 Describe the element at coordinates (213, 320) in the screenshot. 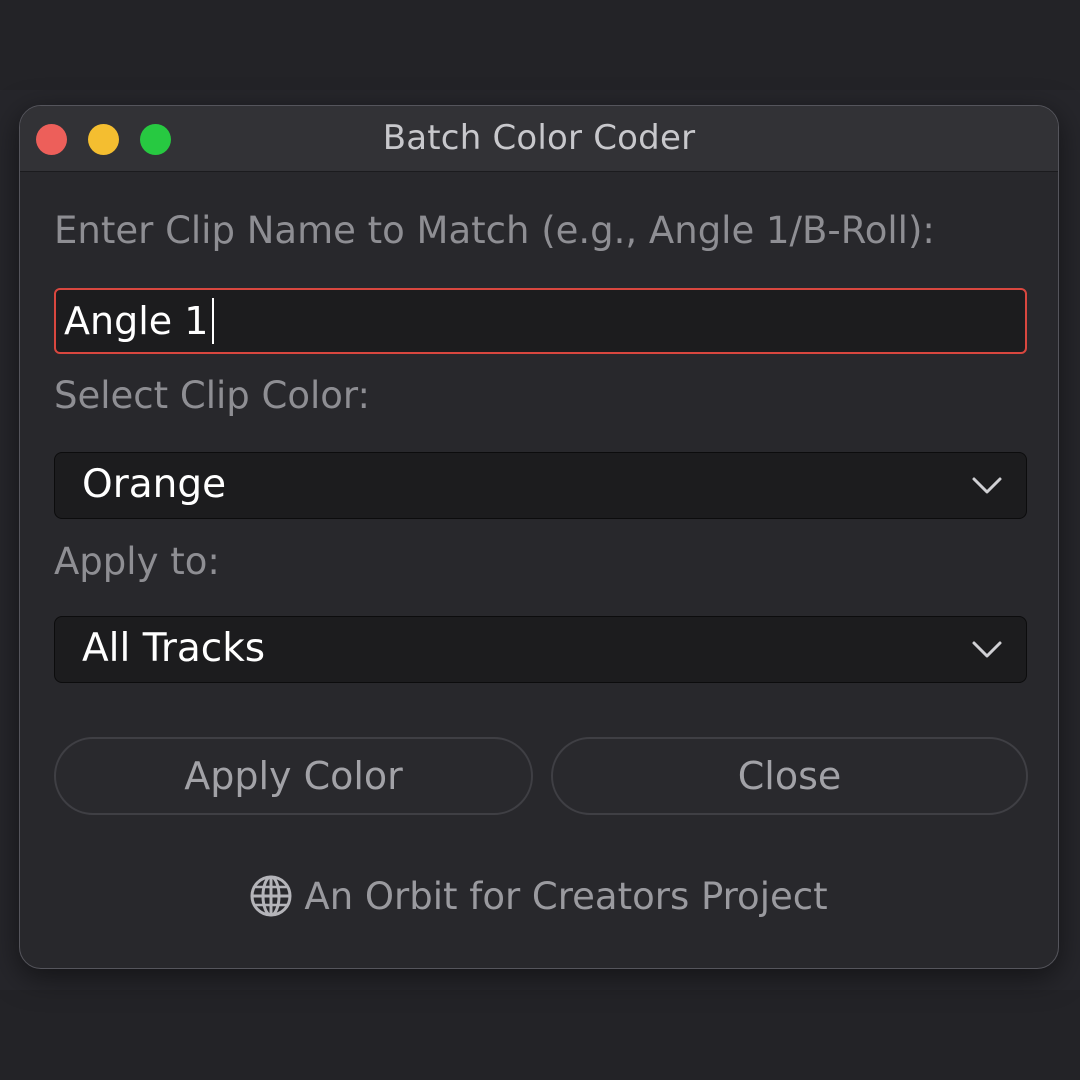

I see `text-cursor` at that location.